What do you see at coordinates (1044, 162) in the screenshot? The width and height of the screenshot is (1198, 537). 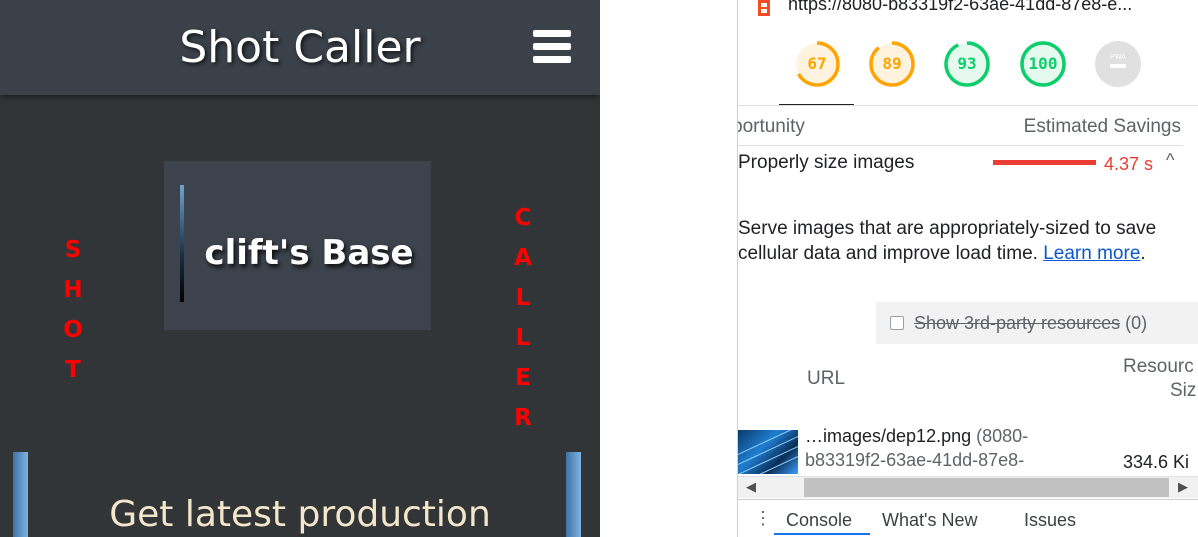 I see `savings-bar` at bounding box center [1044, 162].